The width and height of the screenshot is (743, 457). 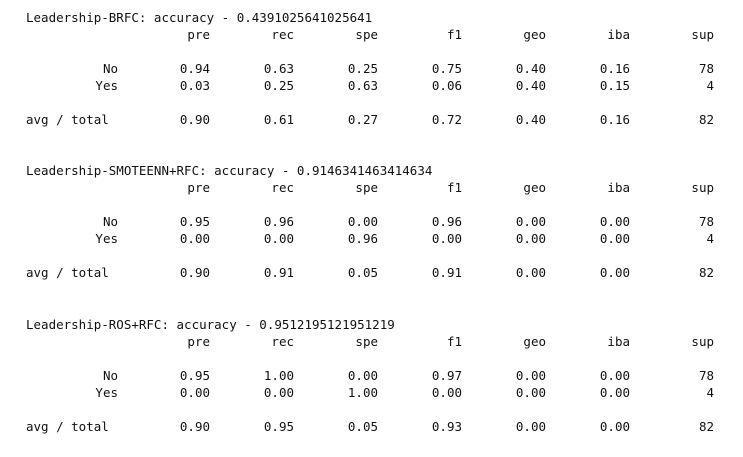 I want to click on avg-value: 0.40, so click(x=530, y=119).